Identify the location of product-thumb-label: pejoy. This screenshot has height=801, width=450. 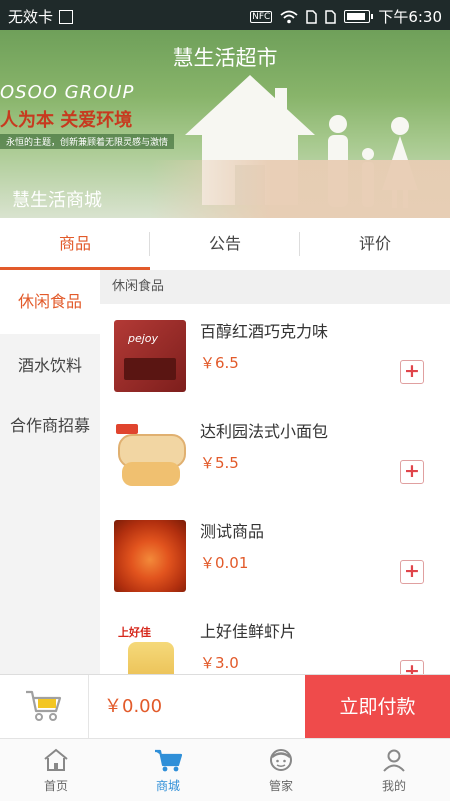
(143, 338).